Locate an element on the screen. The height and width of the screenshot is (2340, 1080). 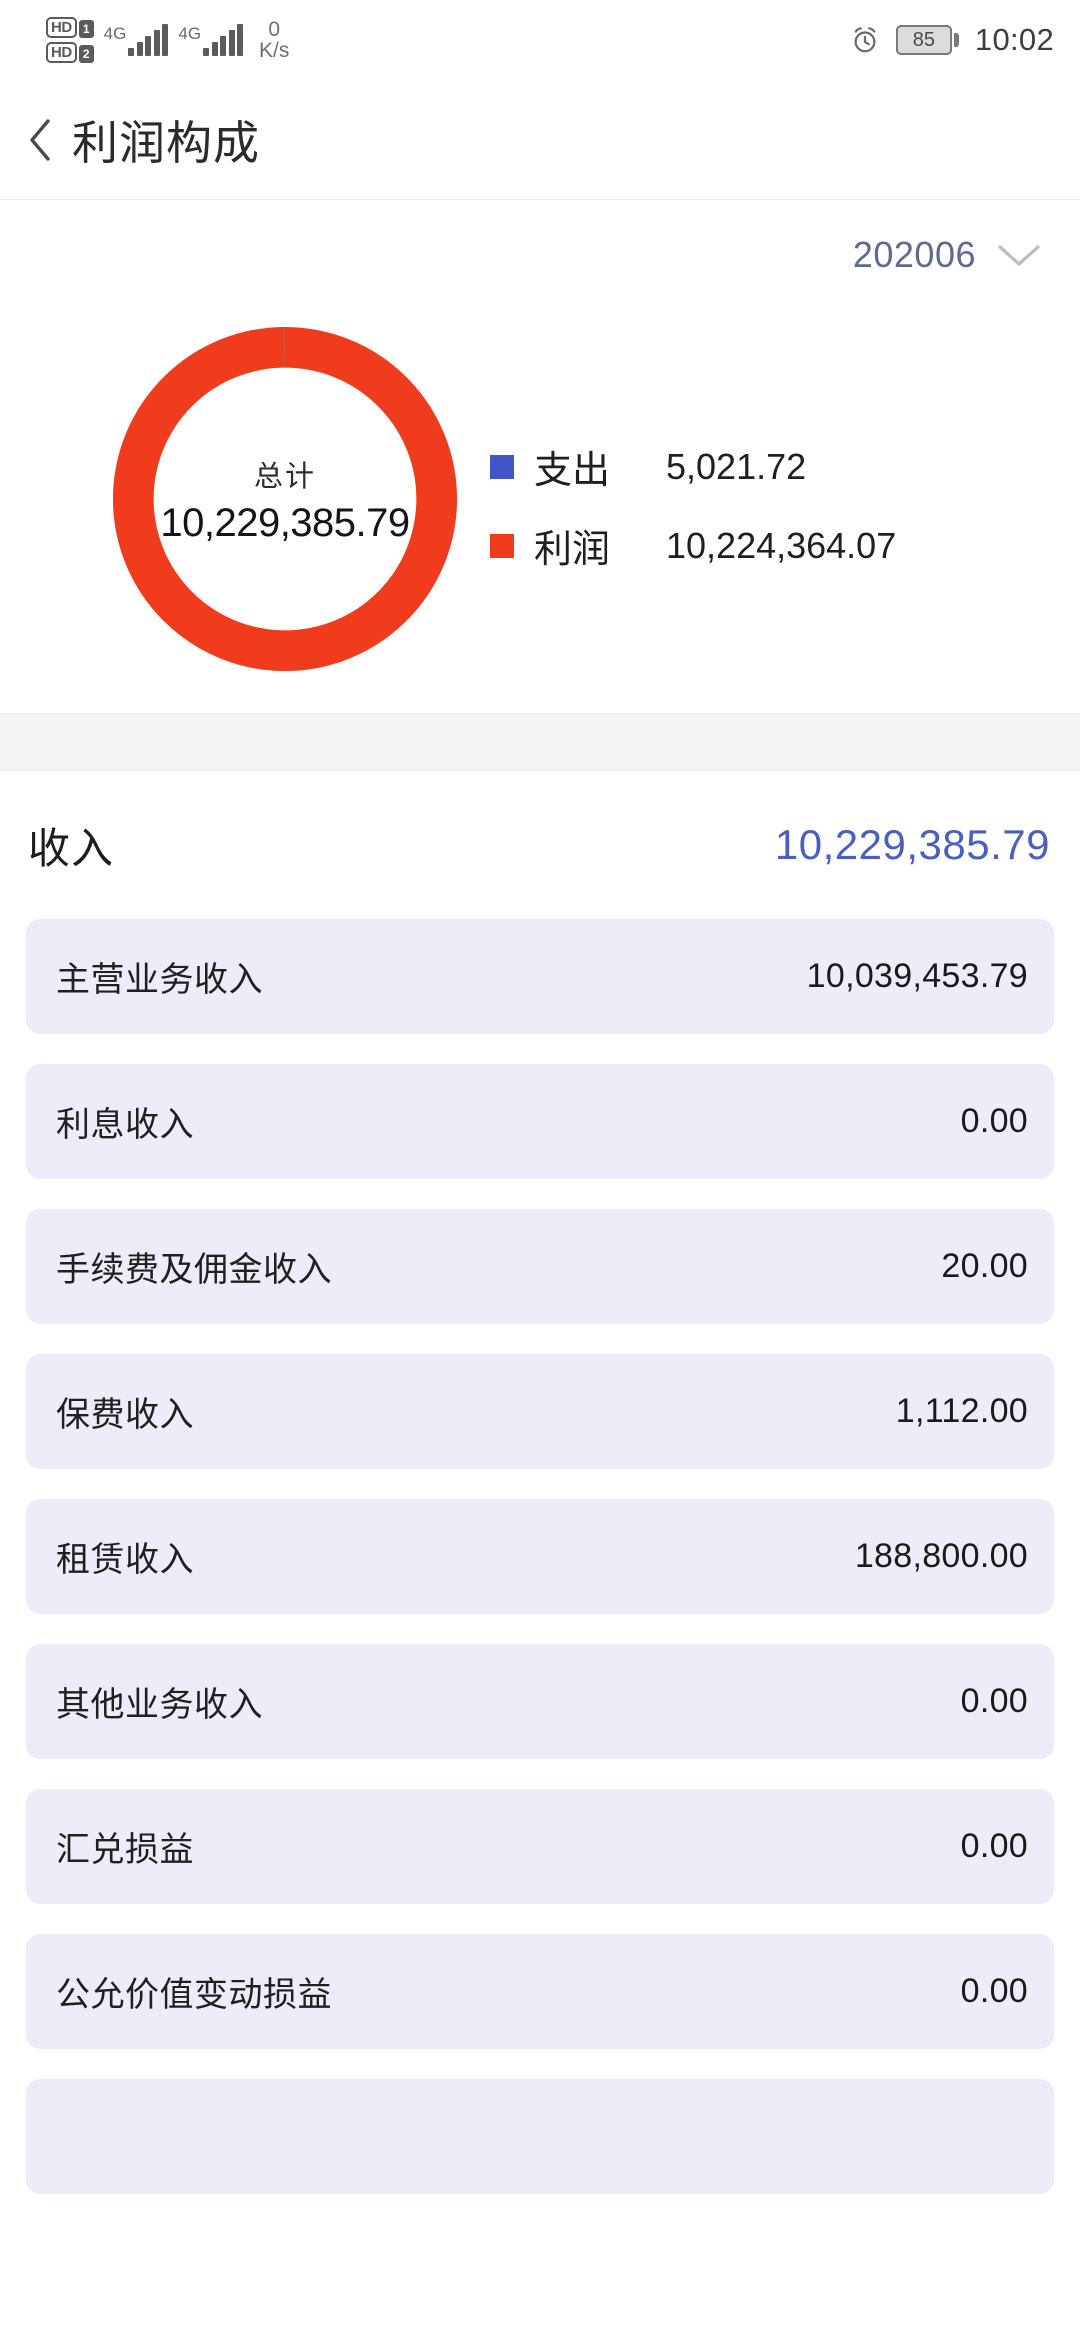
sim1-hd-indicator: HD 1 is located at coordinates (70, 27).